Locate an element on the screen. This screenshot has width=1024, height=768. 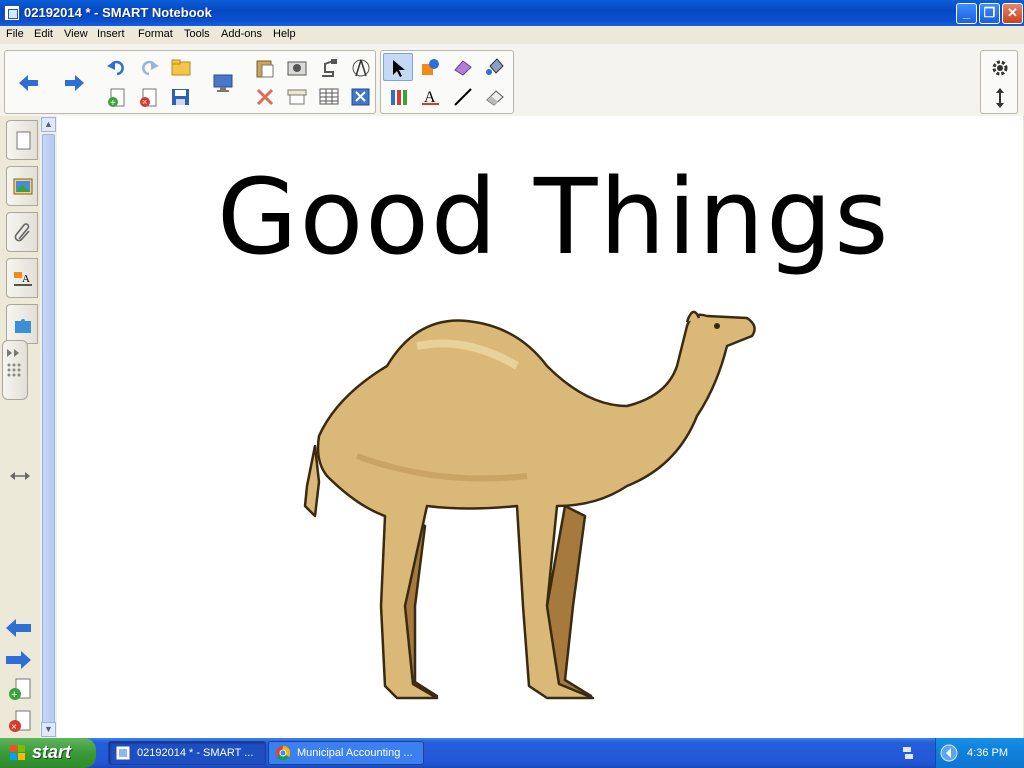
document-camera-button is located at coordinates (328, 67).